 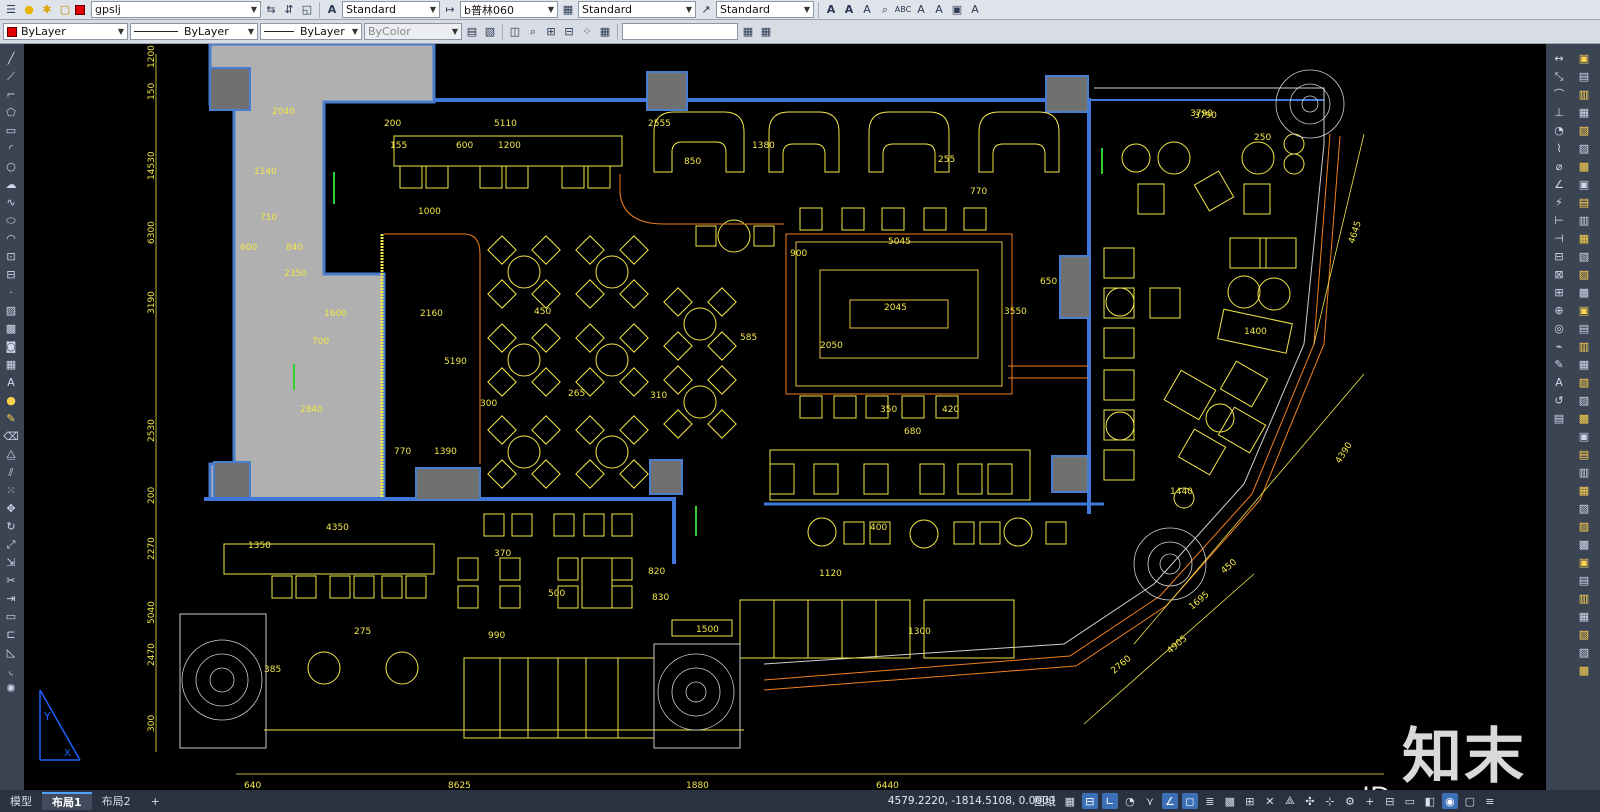 What do you see at coordinates (1584, 670) in the screenshot?
I see `tool-ai-icon: ▩` at bounding box center [1584, 670].